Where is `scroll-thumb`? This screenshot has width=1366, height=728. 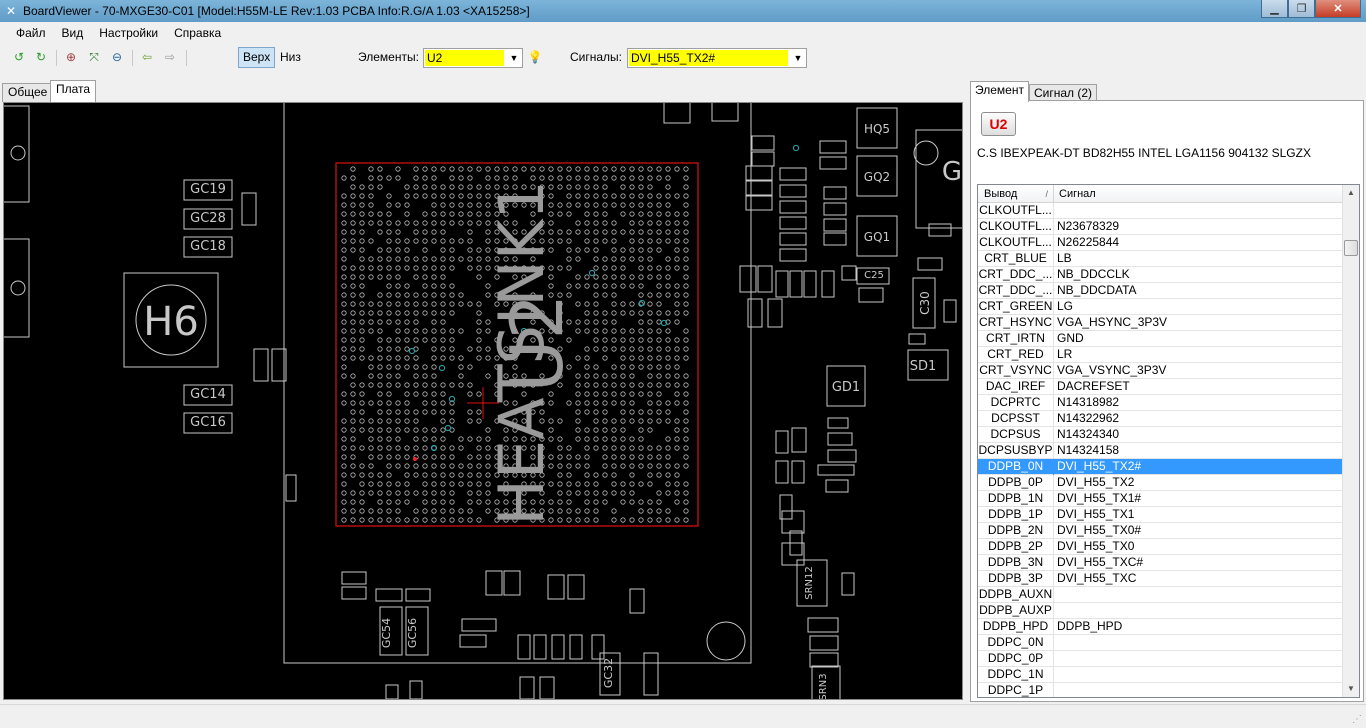
scroll-thumb is located at coordinates (1351, 248).